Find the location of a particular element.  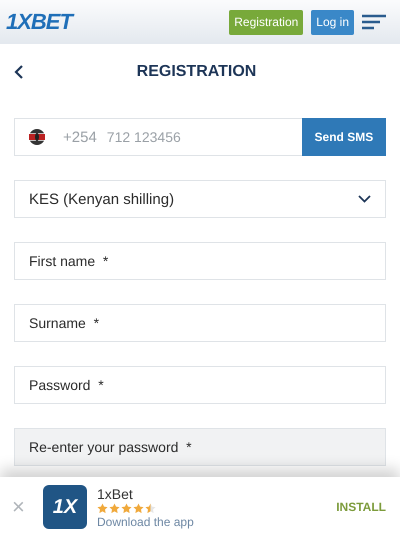

close-icon: × is located at coordinates (22, 507).